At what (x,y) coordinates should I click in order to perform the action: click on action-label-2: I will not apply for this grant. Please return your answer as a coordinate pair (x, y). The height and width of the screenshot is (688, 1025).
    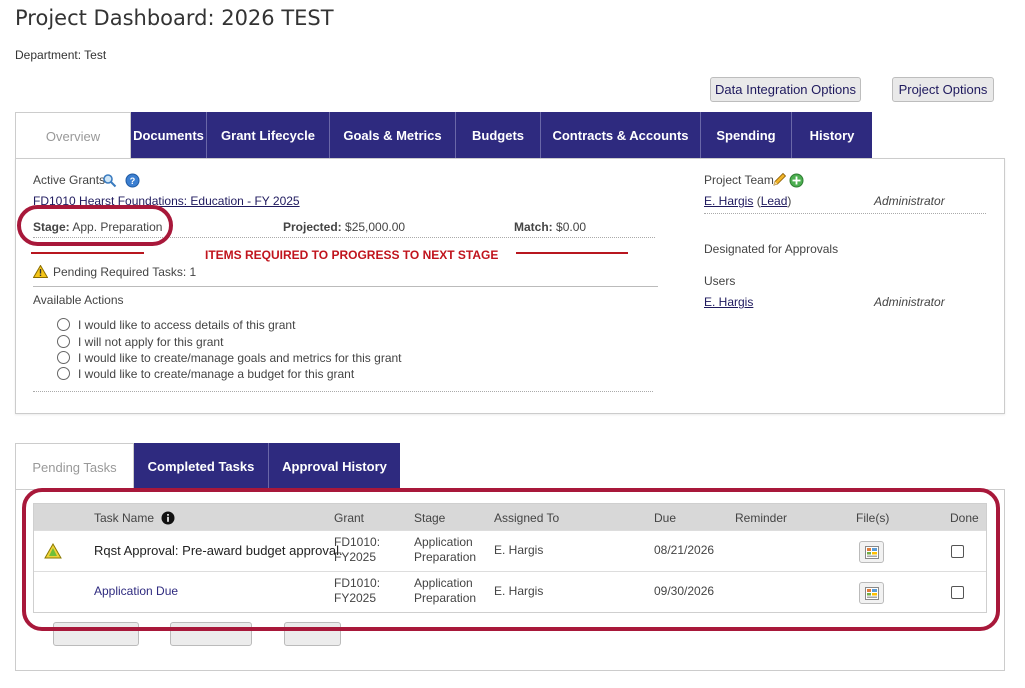
    Looking at the image, I should click on (151, 342).